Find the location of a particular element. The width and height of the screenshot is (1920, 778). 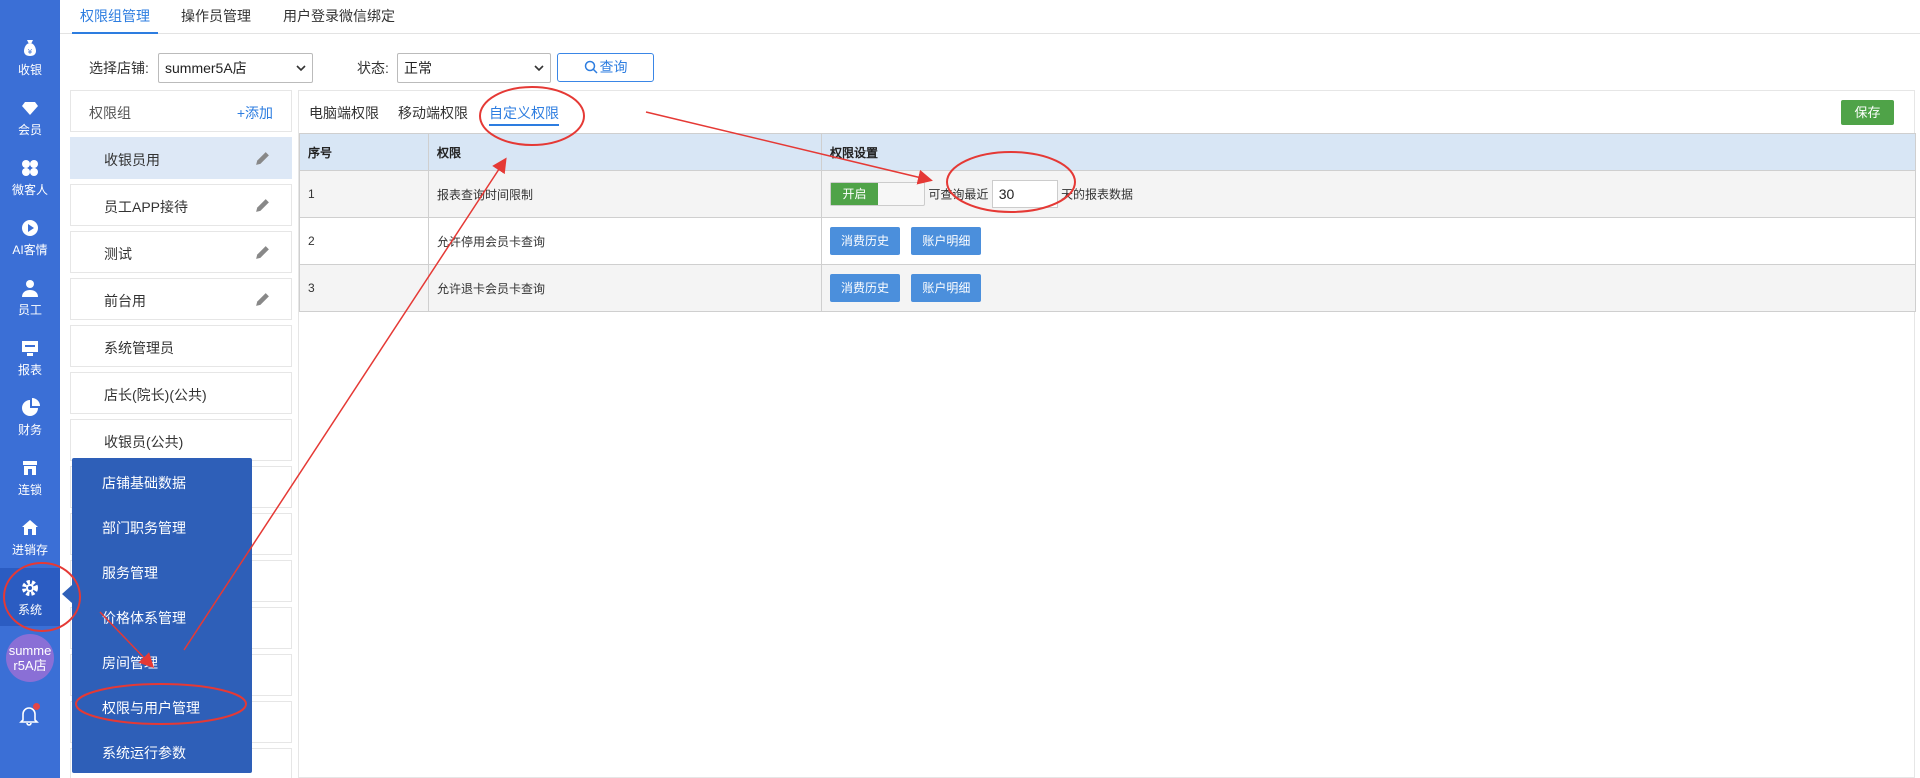

tab-operators: 操作员管理 is located at coordinates (216, 17).